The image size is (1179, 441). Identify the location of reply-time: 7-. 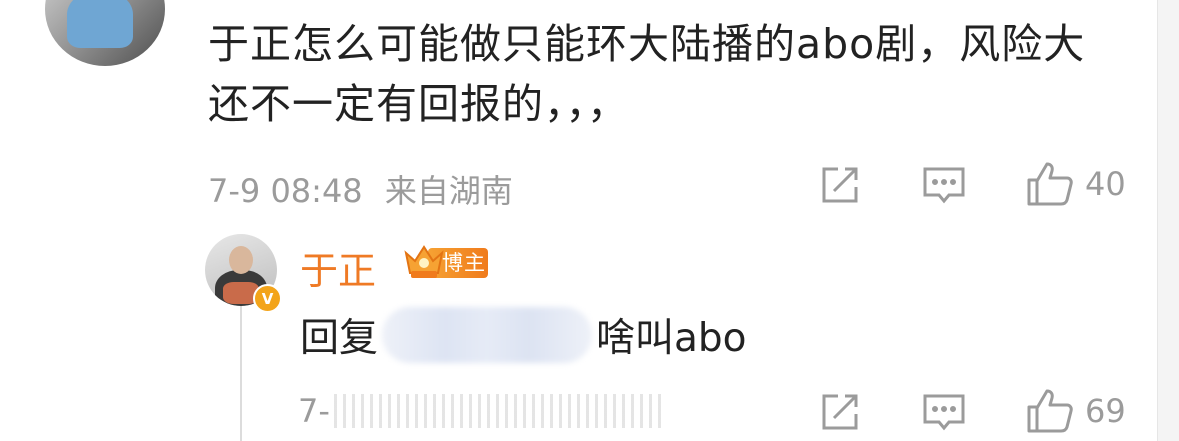
(314, 411).